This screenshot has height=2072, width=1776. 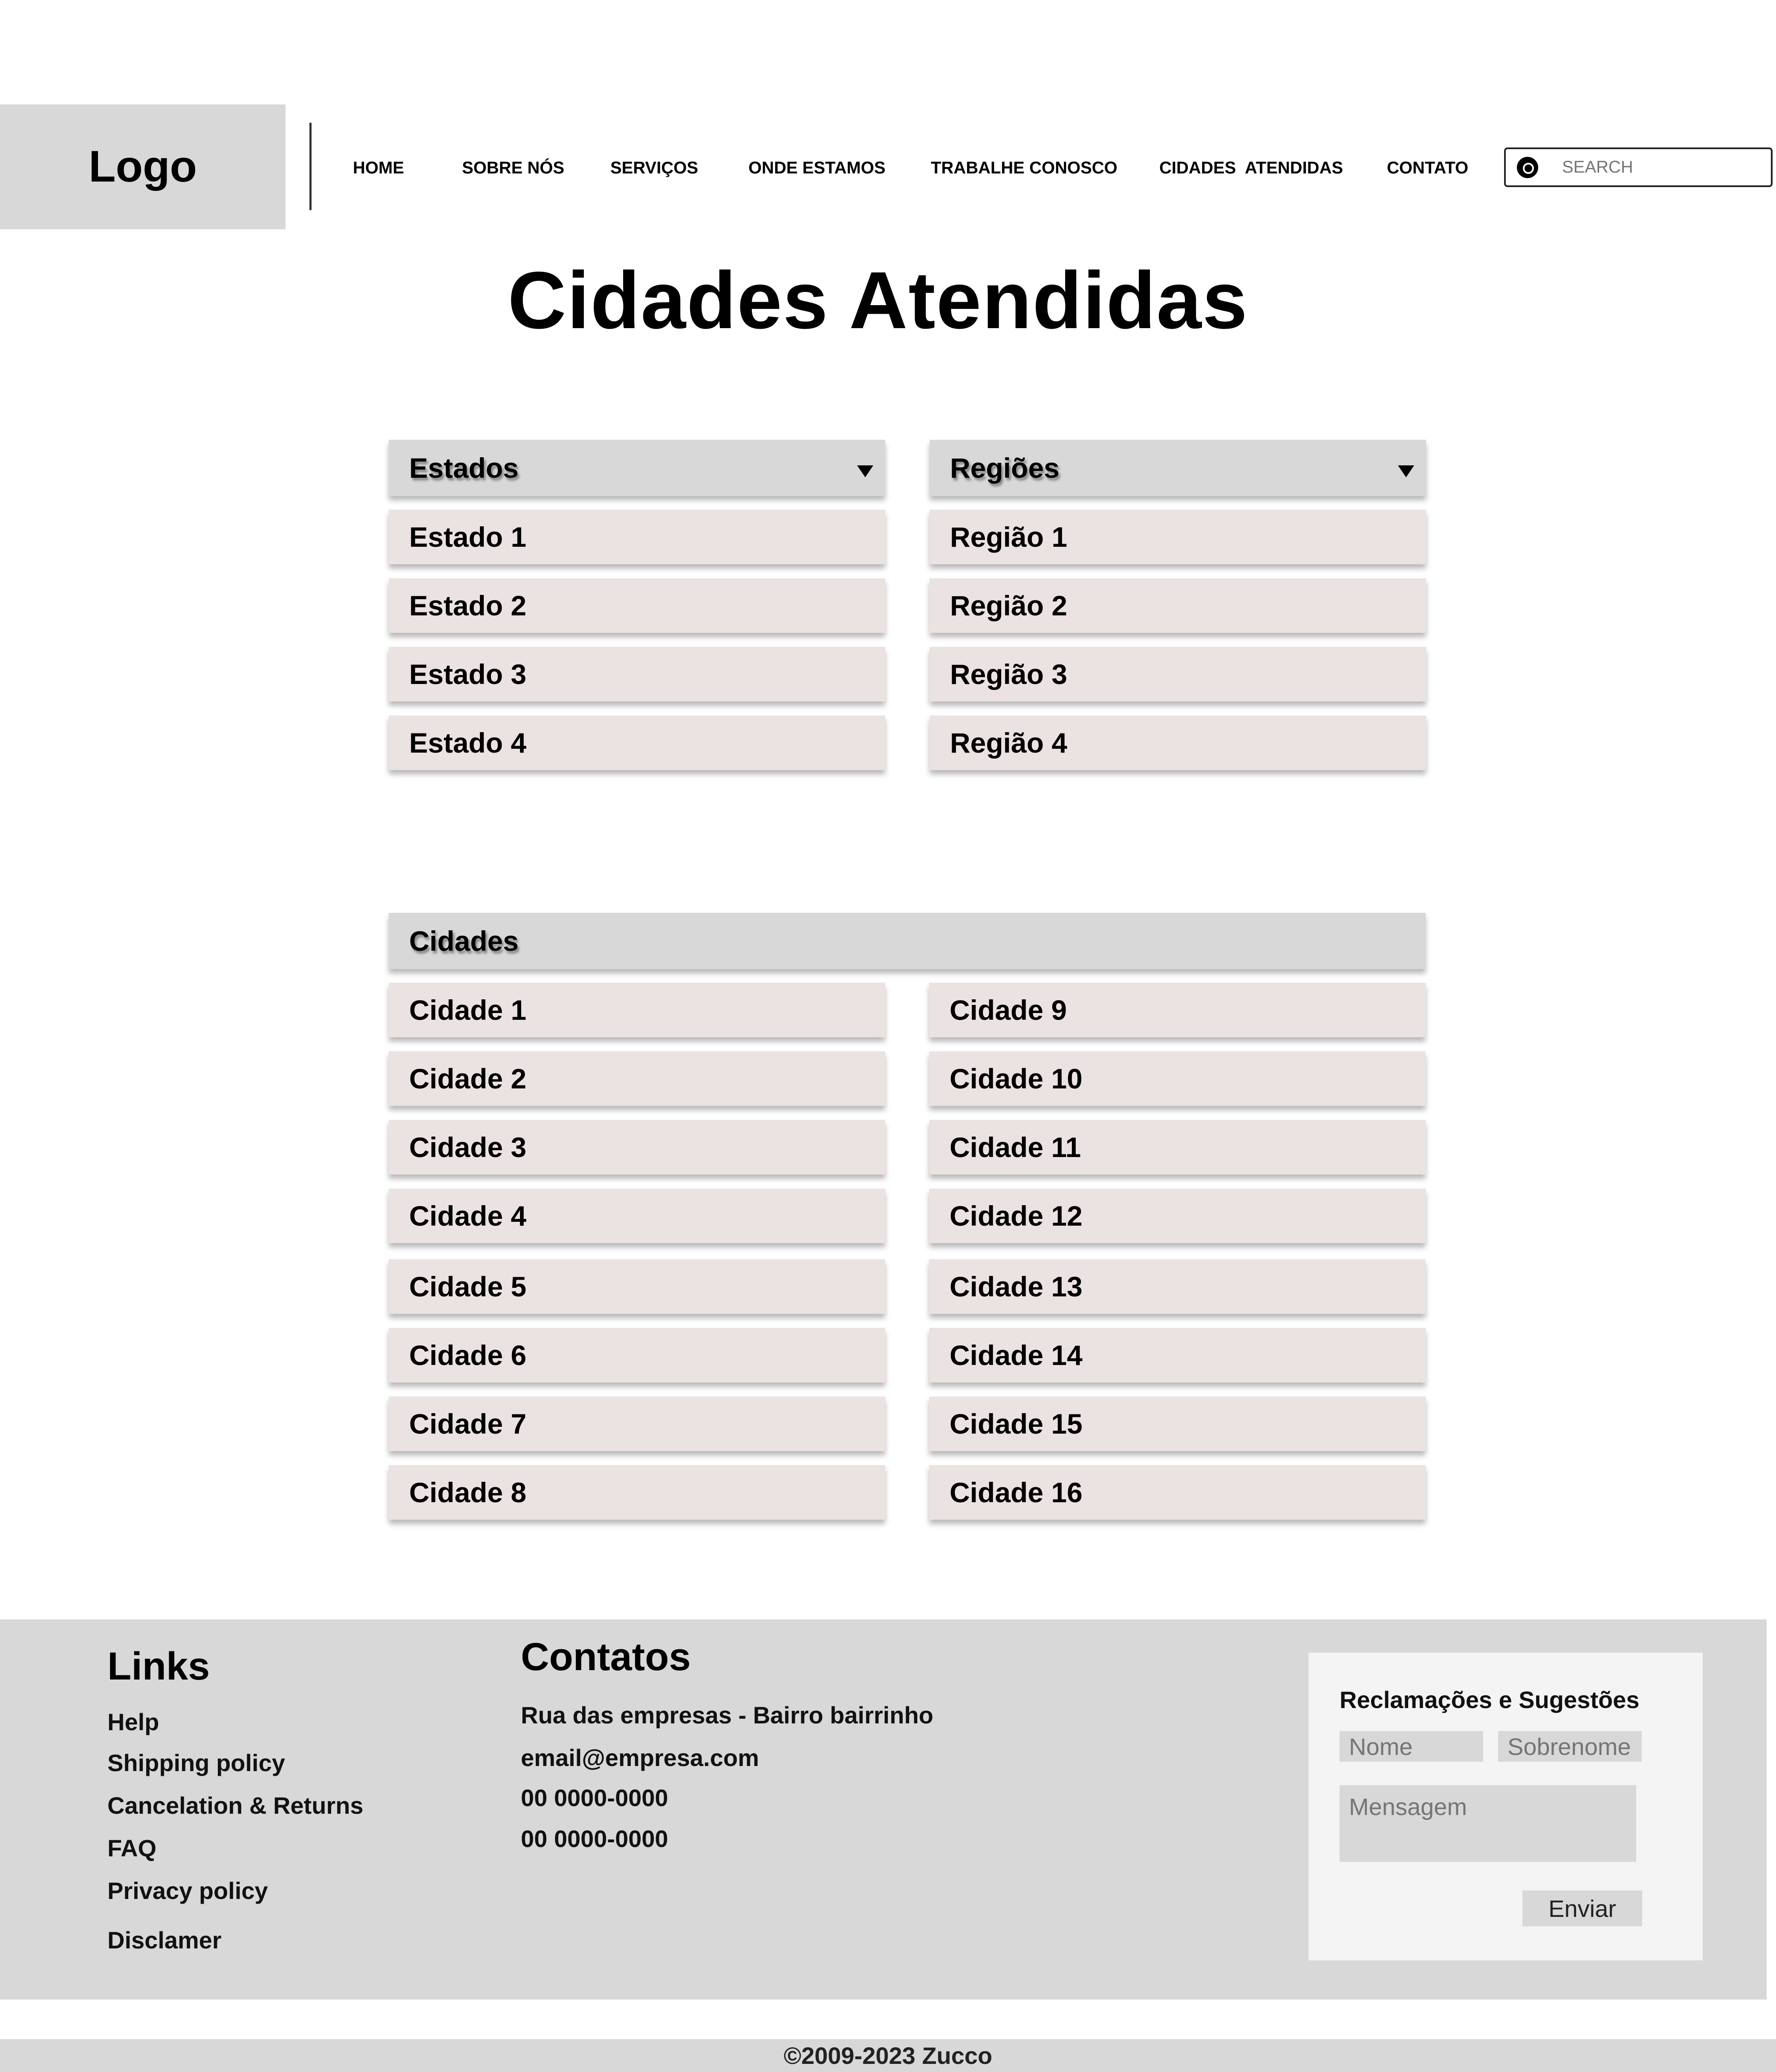 What do you see at coordinates (1177, 1492) in the screenshot?
I see `cidade-item: Cidade 16` at bounding box center [1177, 1492].